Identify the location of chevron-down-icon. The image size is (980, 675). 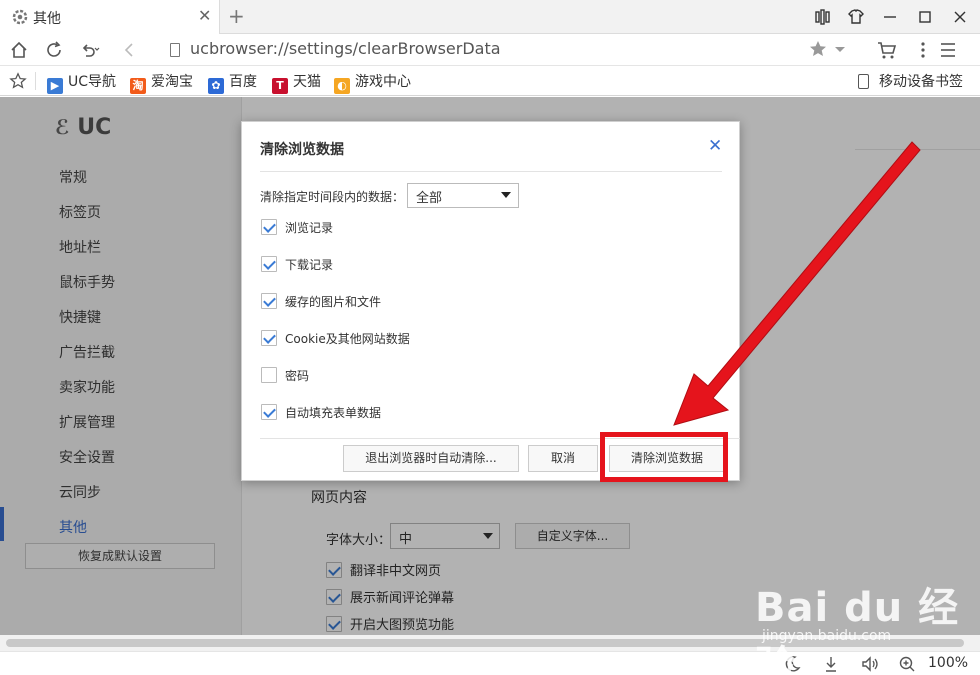
(840, 50).